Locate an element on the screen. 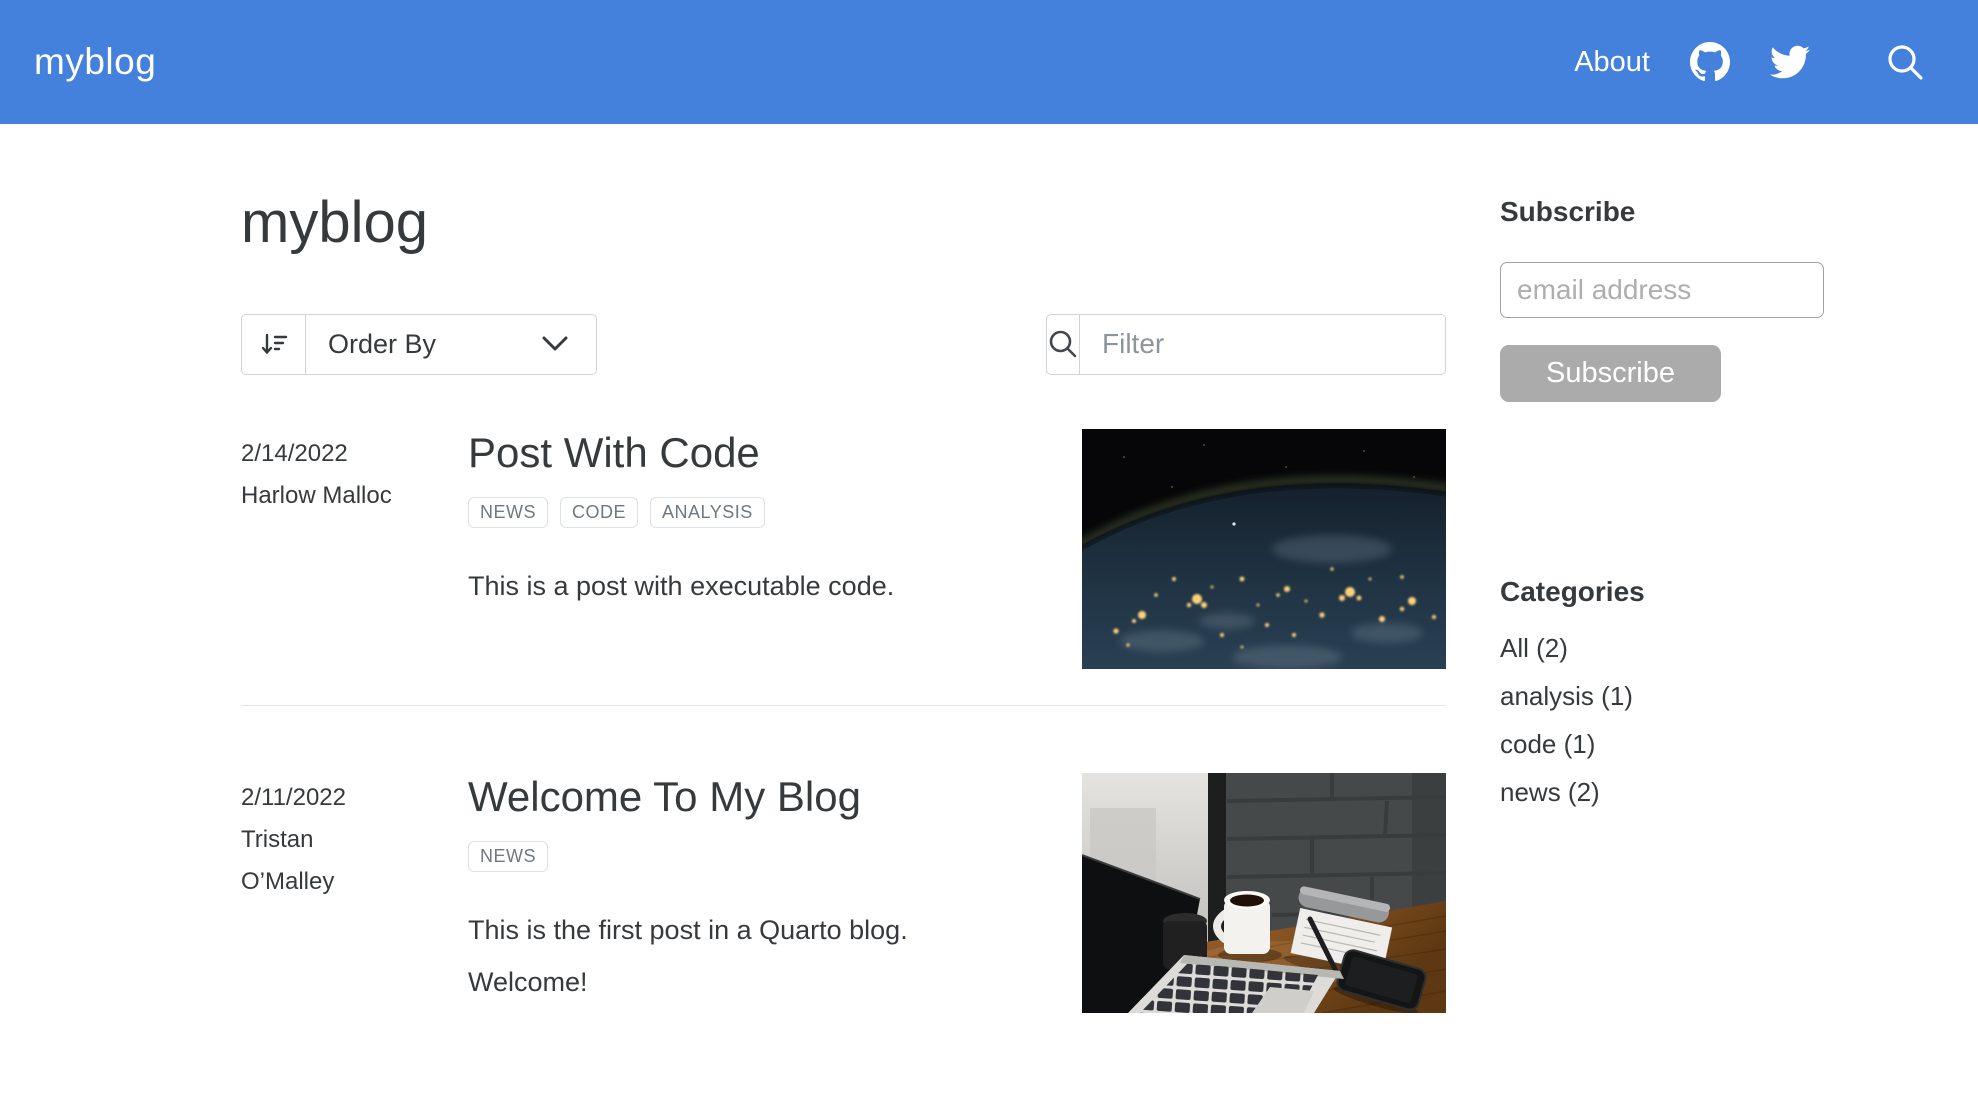  category-all: All (2) is located at coordinates (1662, 648).